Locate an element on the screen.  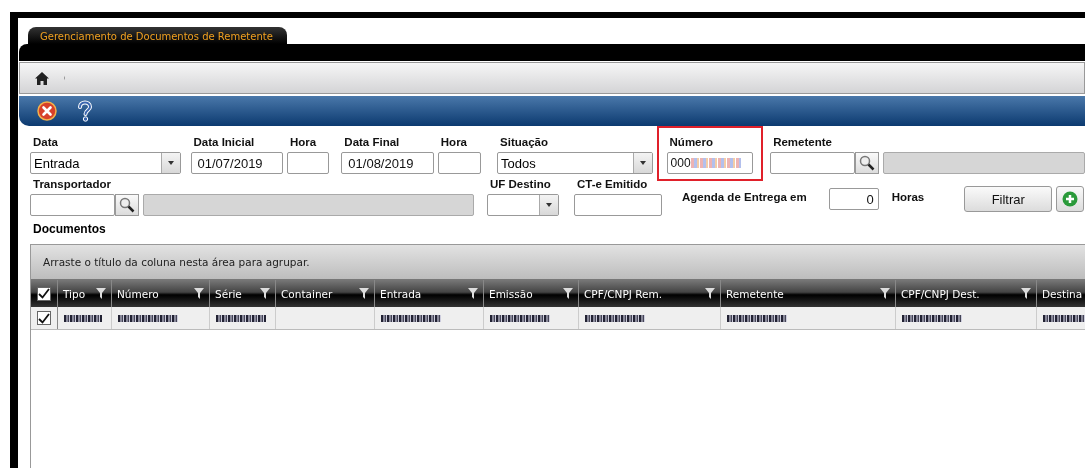
cte-field is located at coordinates (618, 205).